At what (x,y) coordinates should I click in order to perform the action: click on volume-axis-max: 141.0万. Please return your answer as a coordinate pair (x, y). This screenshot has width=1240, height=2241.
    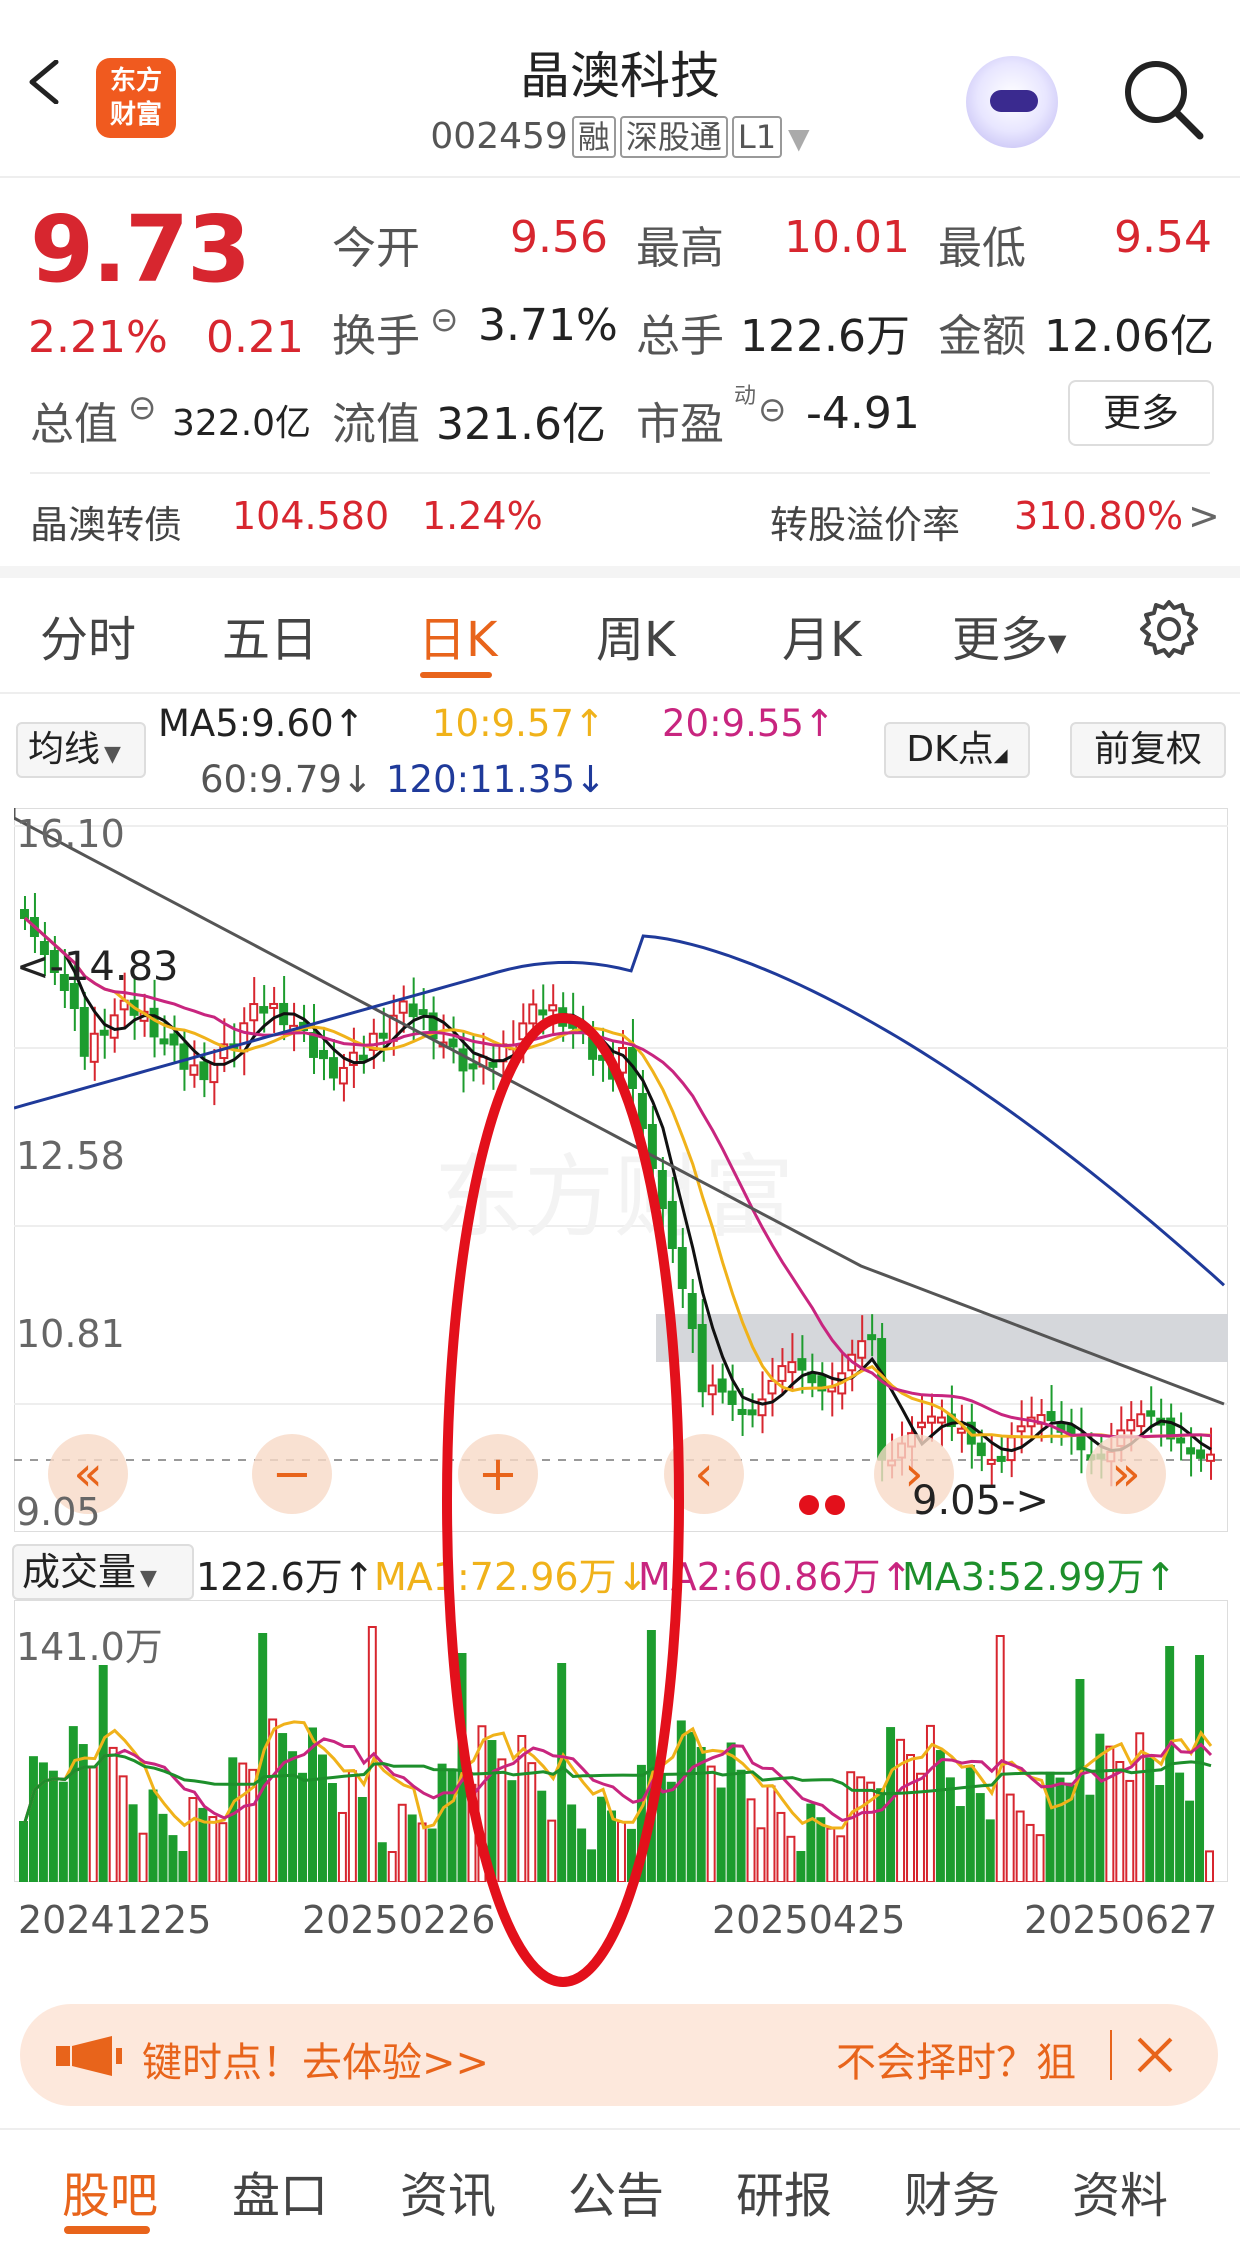
    Looking at the image, I should click on (89, 1647).